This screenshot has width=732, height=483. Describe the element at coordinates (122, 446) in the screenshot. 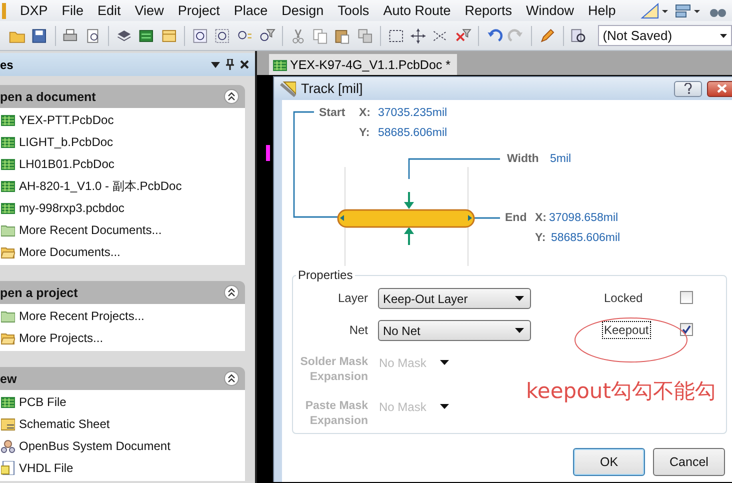

I see `panel-link: OpenBus System Document` at that location.